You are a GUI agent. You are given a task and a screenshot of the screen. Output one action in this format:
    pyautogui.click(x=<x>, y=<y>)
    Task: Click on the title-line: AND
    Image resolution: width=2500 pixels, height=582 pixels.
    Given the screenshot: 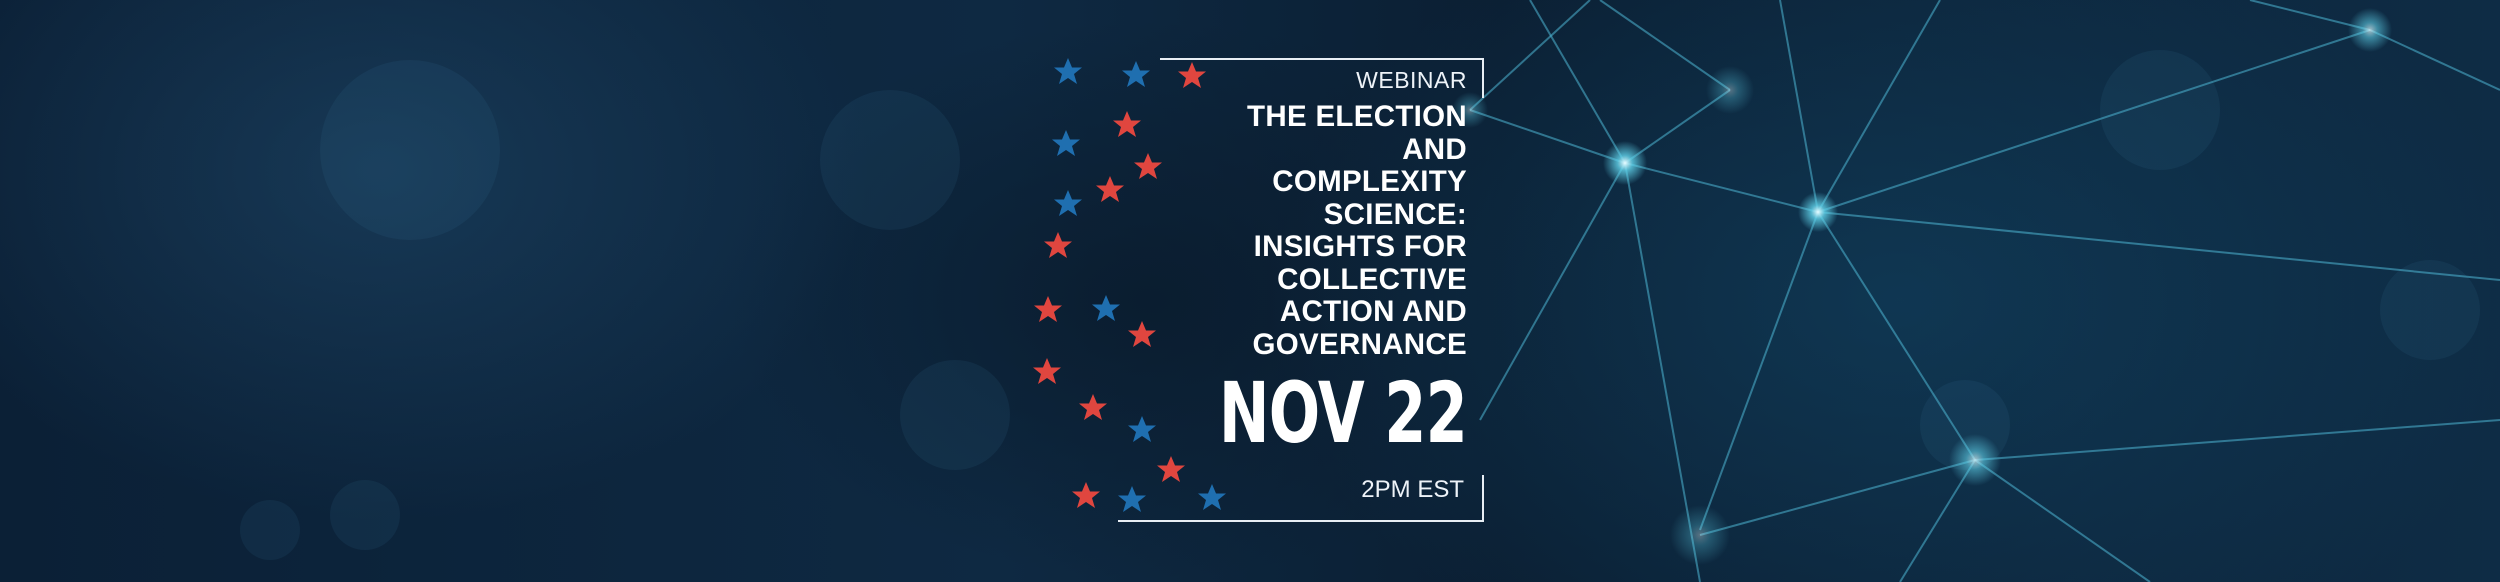 What is the action you would take?
    pyautogui.click(x=1434, y=149)
    